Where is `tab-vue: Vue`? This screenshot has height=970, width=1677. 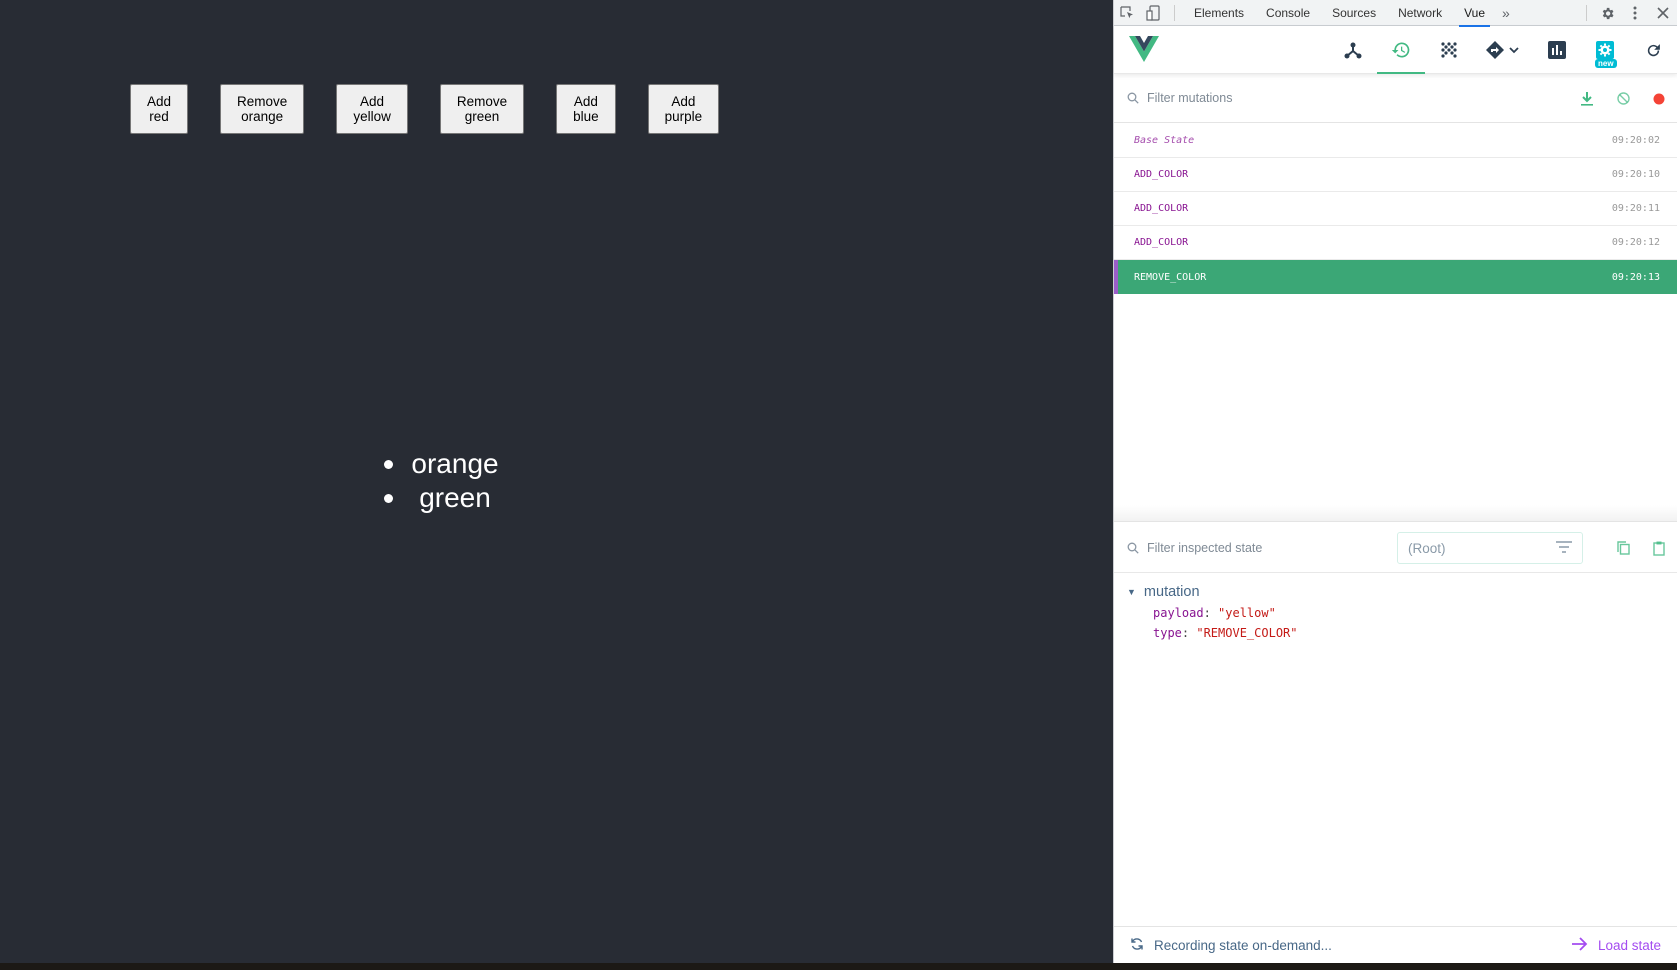
tab-vue: Vue is located at coordinates (1474, 13).